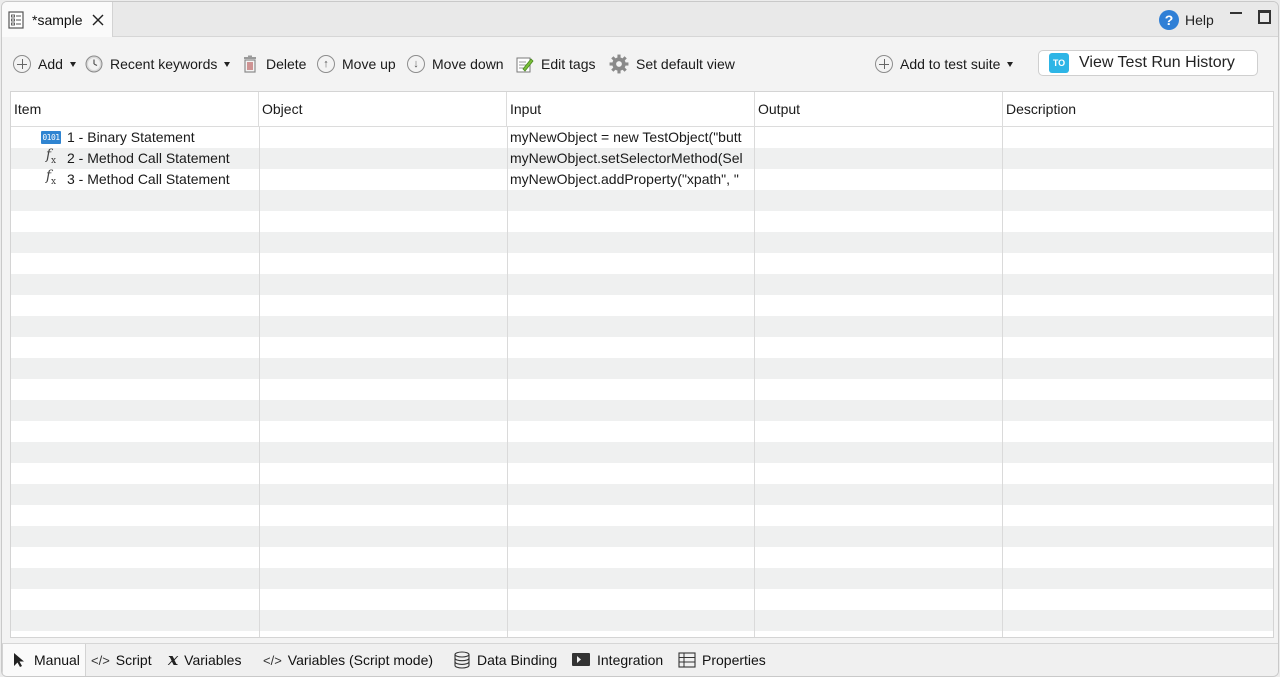  I want to click on tab-data-binding-label: Data Binding, so click(517, 660).